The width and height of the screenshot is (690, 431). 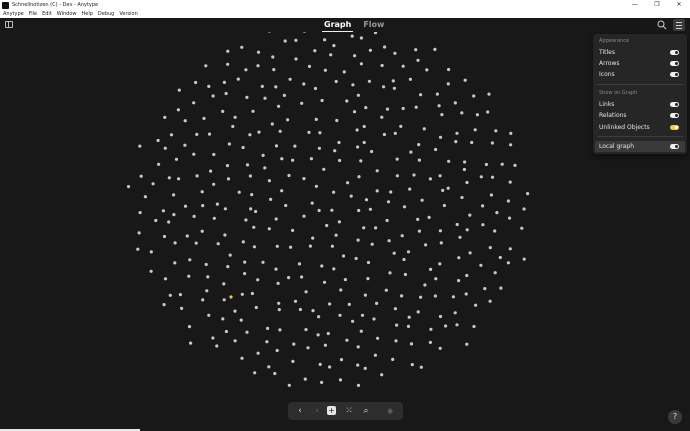 What do you see at coordinates (47, 14) in the screenshot?
I see `menu-edit: Edit` at bounding box center [47, 14].